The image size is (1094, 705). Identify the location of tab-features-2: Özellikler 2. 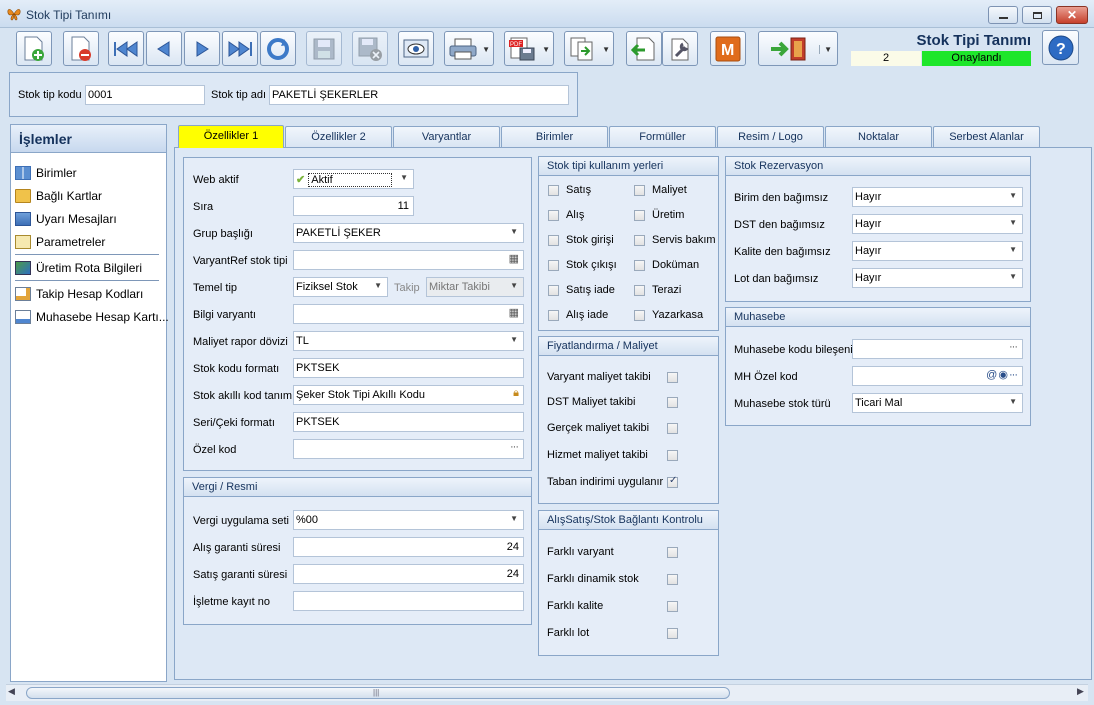
(338, 136).